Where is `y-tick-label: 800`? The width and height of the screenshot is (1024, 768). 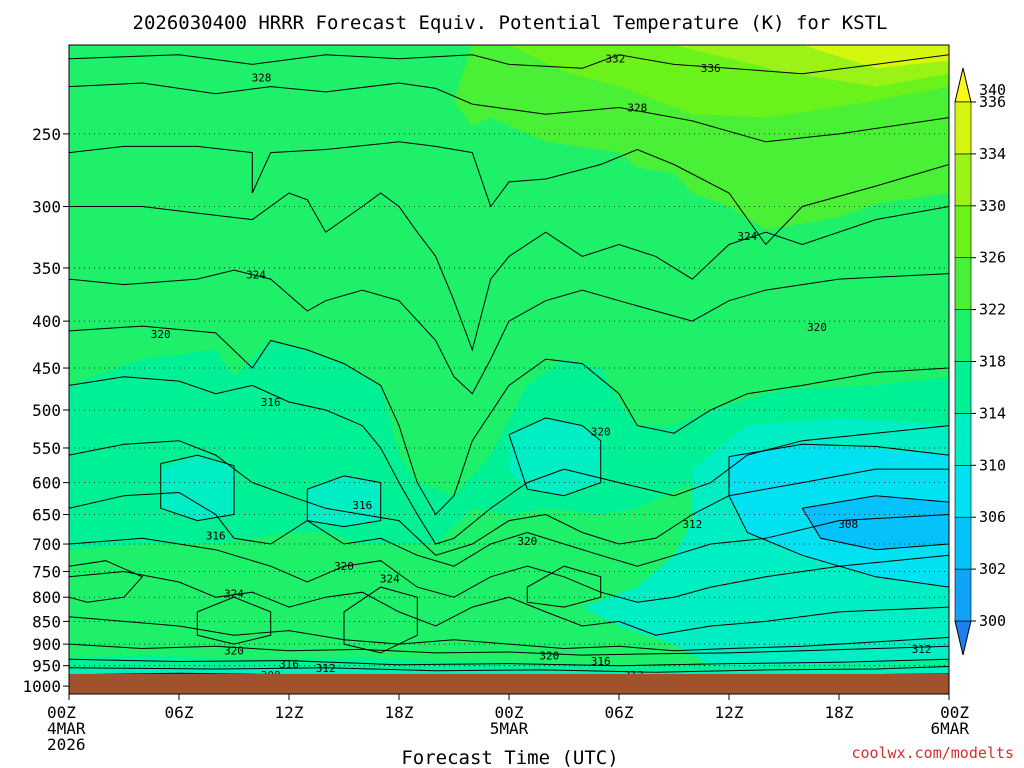
y-tick-label: 800 is located at coordinates (46, 597).